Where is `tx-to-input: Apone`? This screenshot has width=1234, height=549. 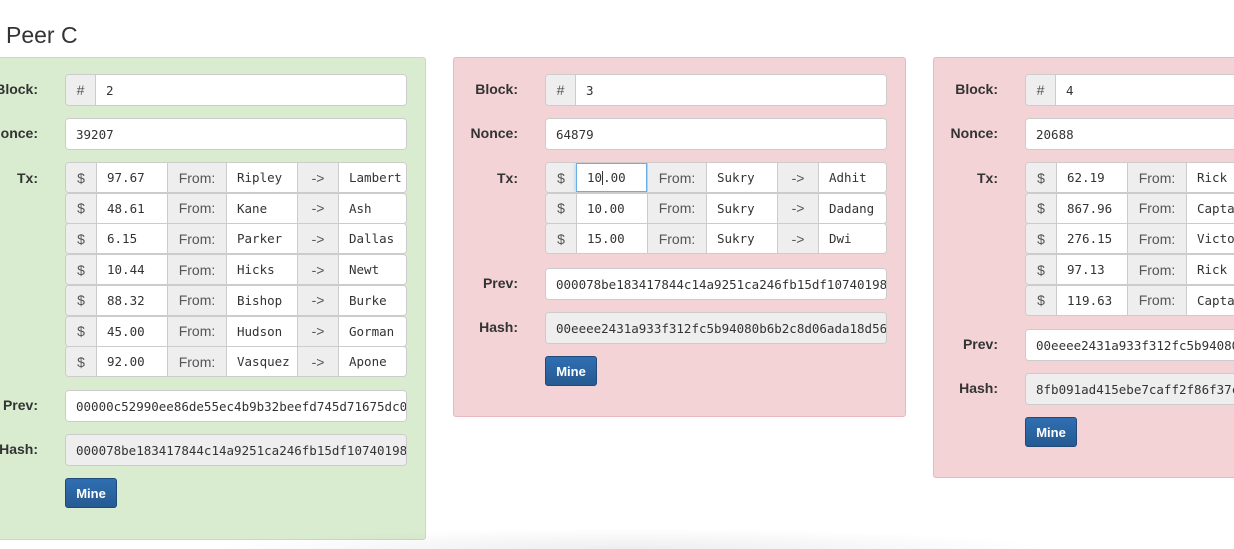 tx-to-input: Apone is located at coordinates (372, 362).